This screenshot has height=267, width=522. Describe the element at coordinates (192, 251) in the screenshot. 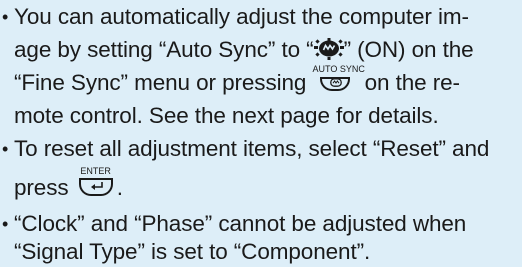

I see `note-3-line-2: “Signal Type” is set to “Component”.` at that location.